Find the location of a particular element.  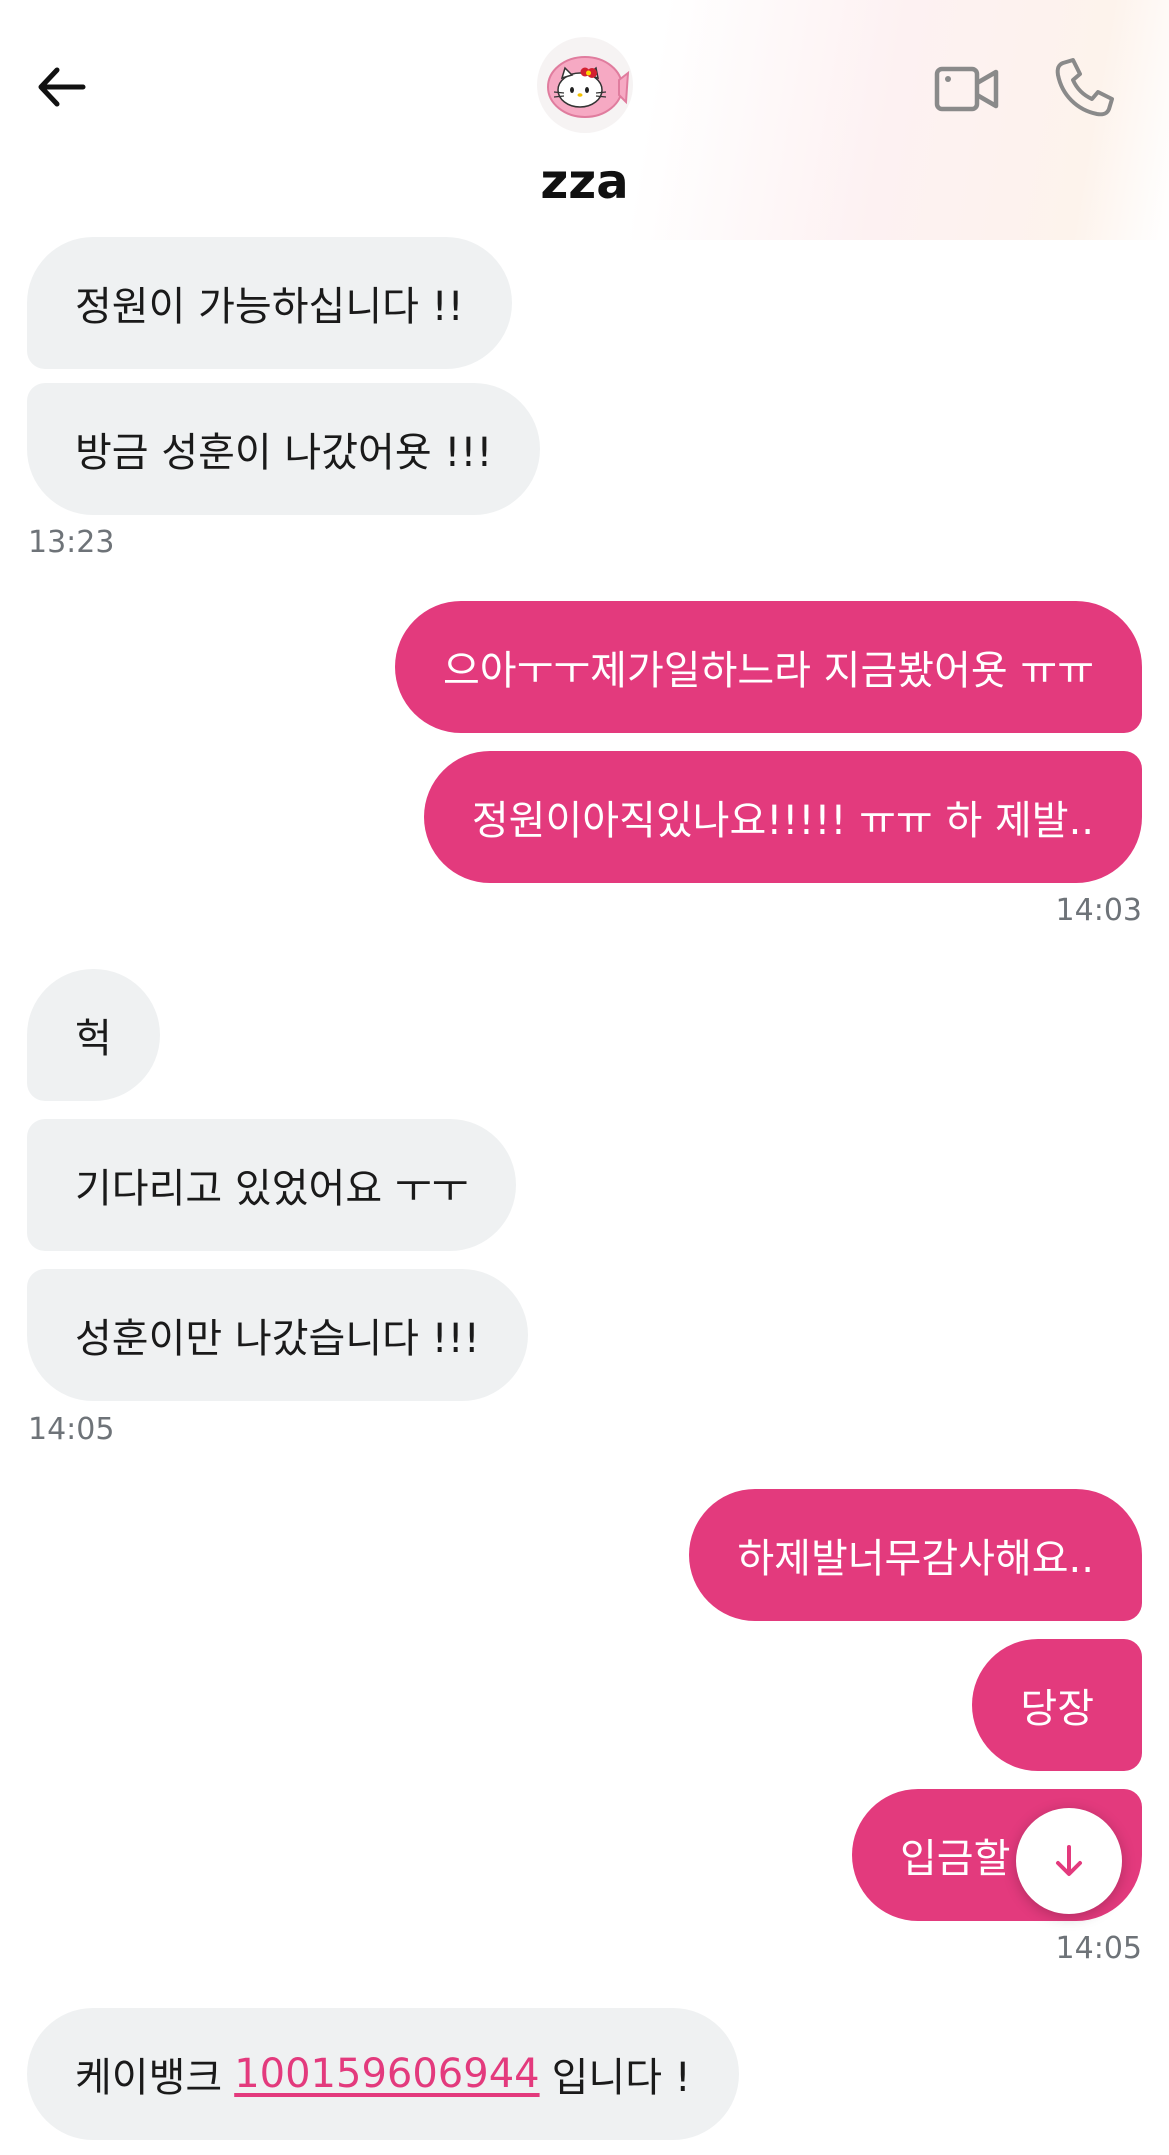

message-text: 하제발너무감사해요.. is located at coordinates (915, 1559).